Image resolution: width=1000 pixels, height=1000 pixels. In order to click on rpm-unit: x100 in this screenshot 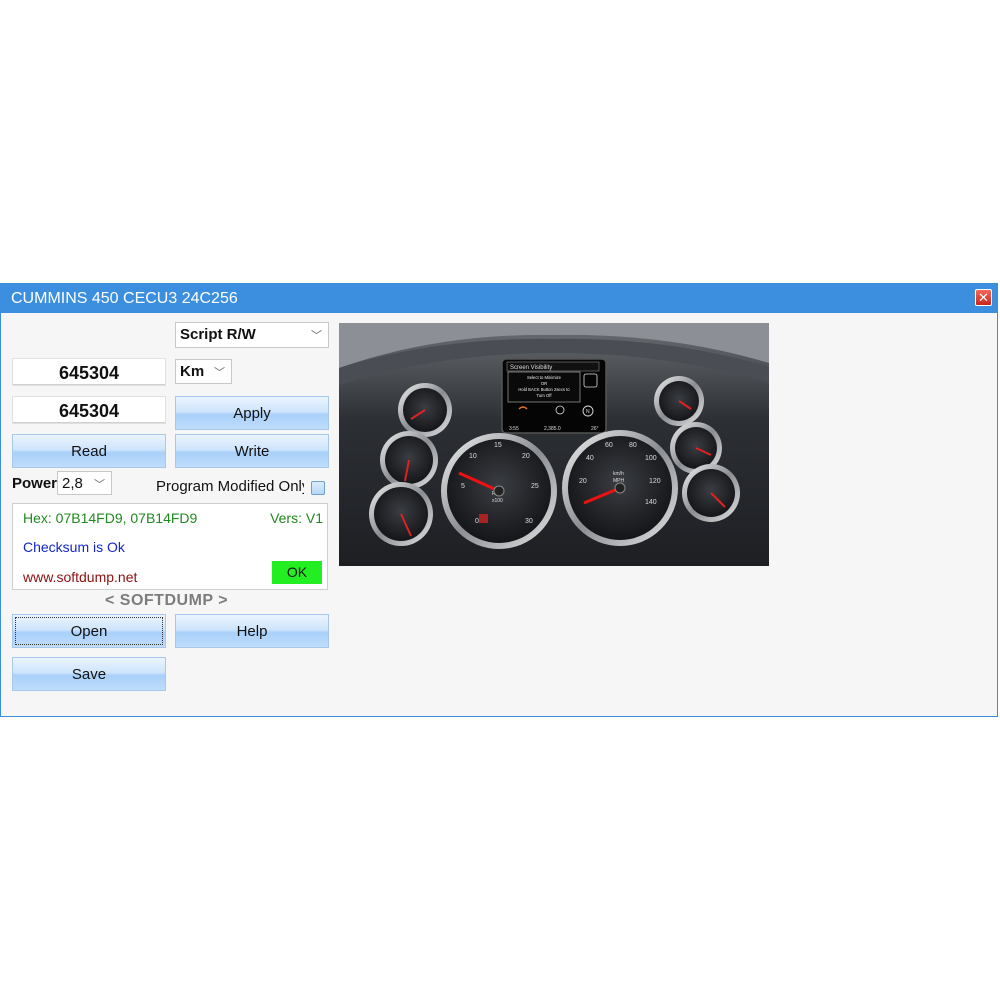, I will do `click(497, 501)`.